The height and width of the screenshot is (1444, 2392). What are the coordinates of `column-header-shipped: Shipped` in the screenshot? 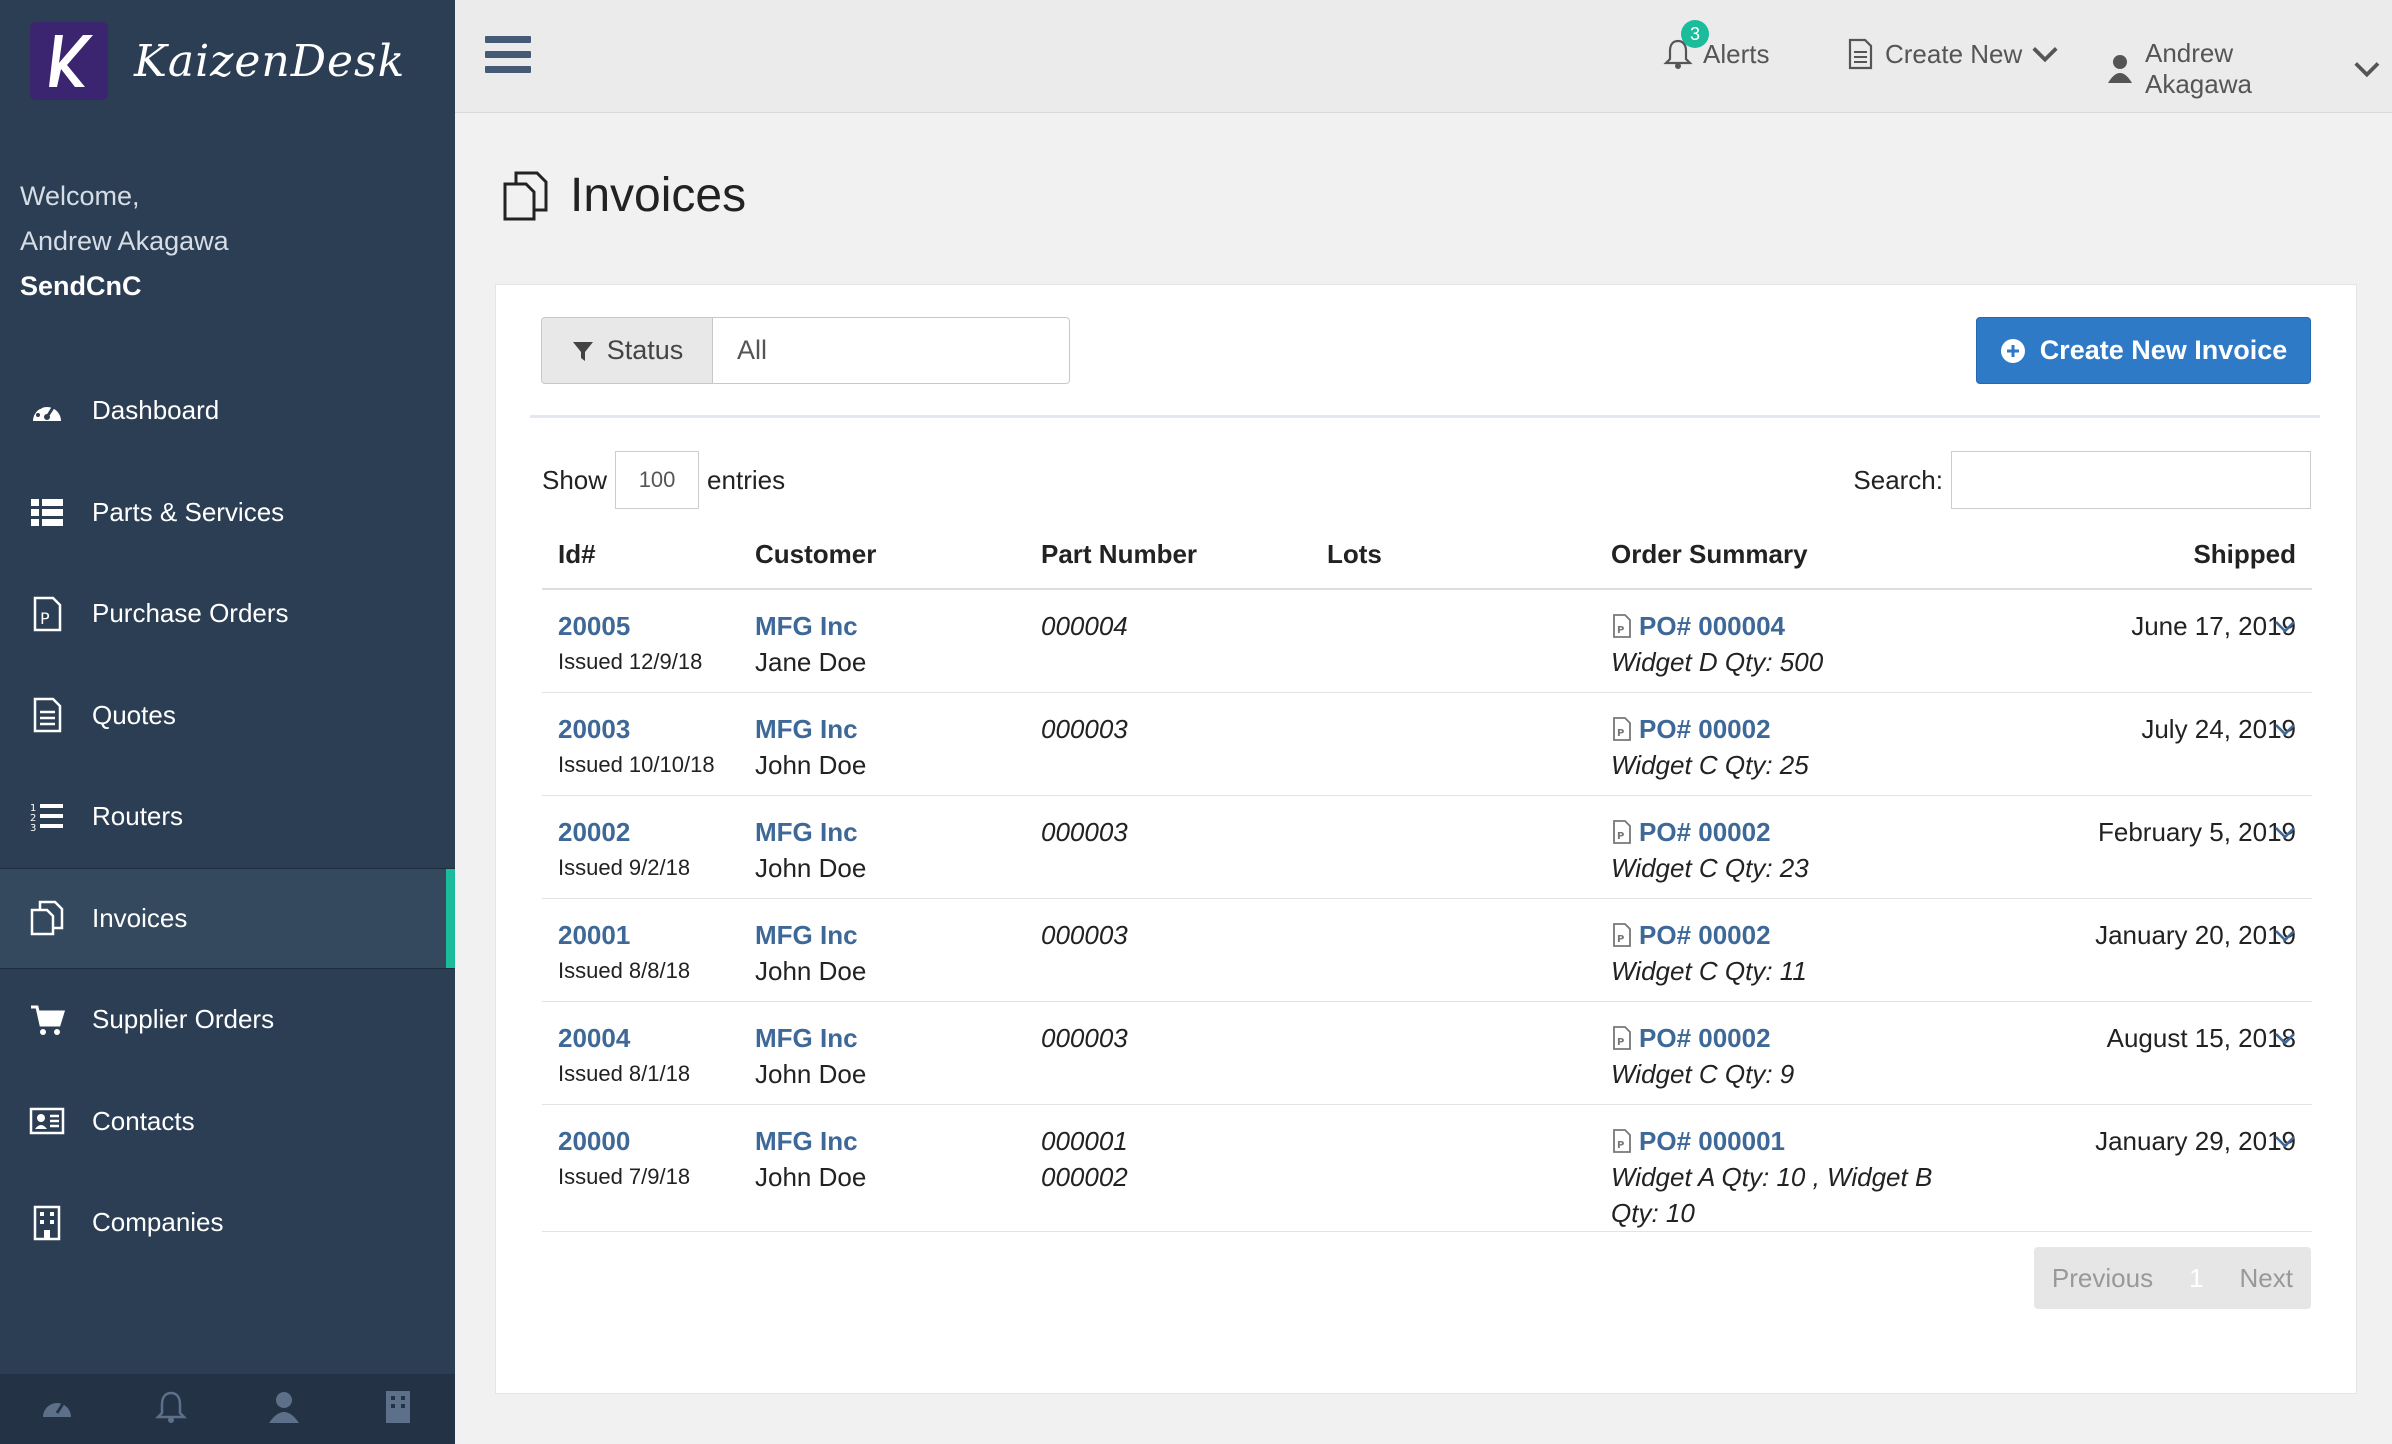 It's located at (2153, 555).